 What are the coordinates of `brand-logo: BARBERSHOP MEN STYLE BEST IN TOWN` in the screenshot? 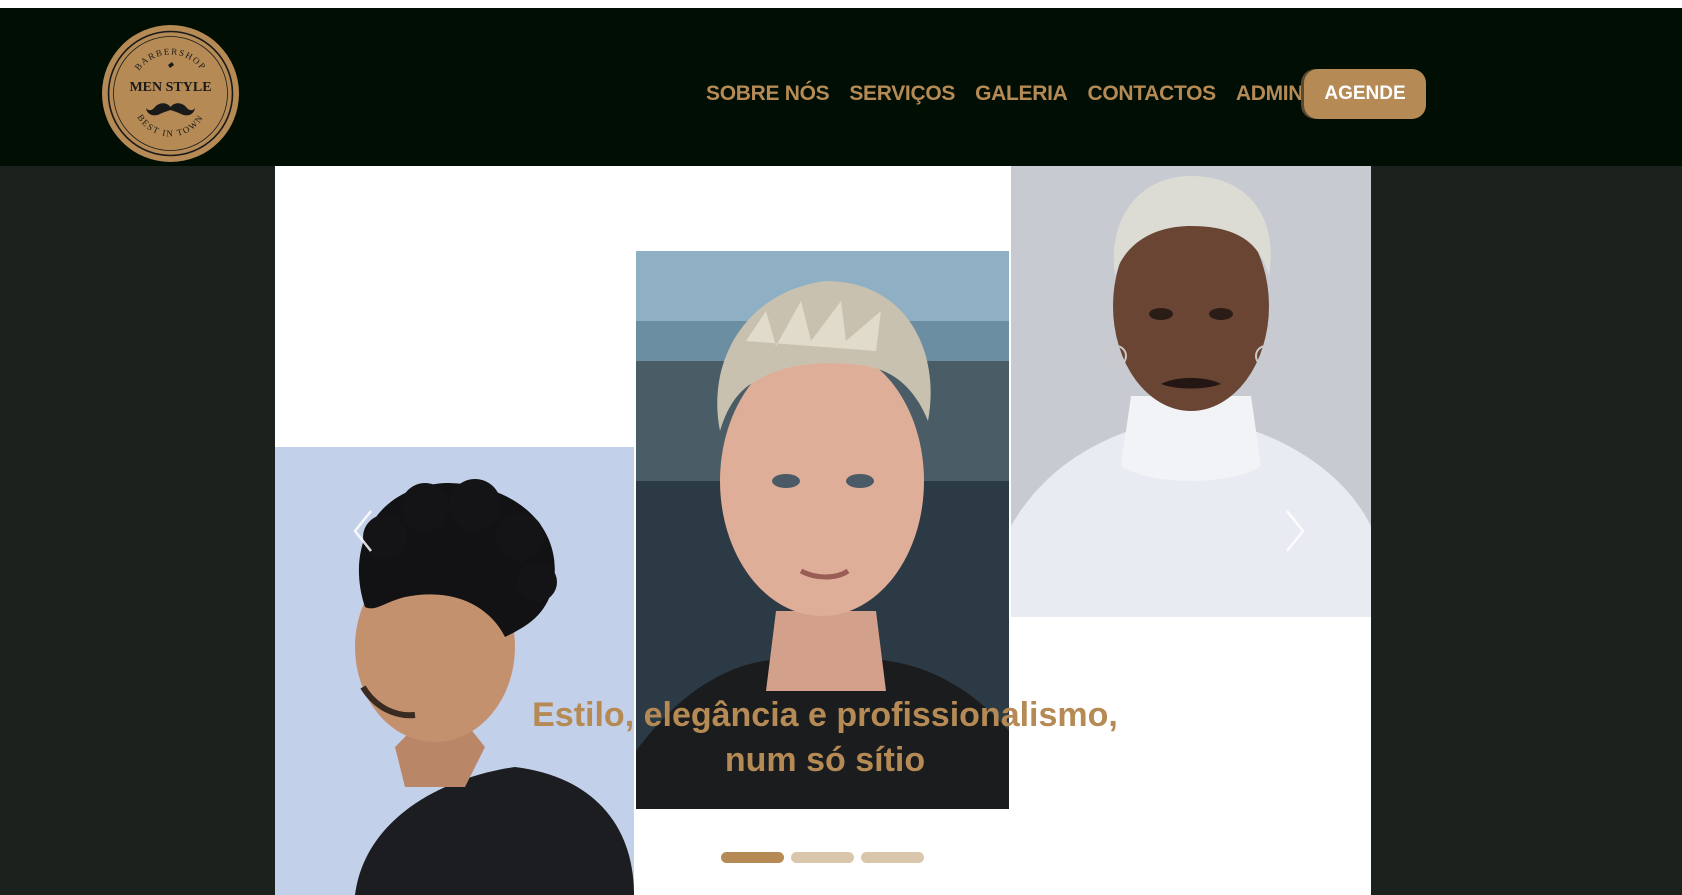 It's located at (170, 93).